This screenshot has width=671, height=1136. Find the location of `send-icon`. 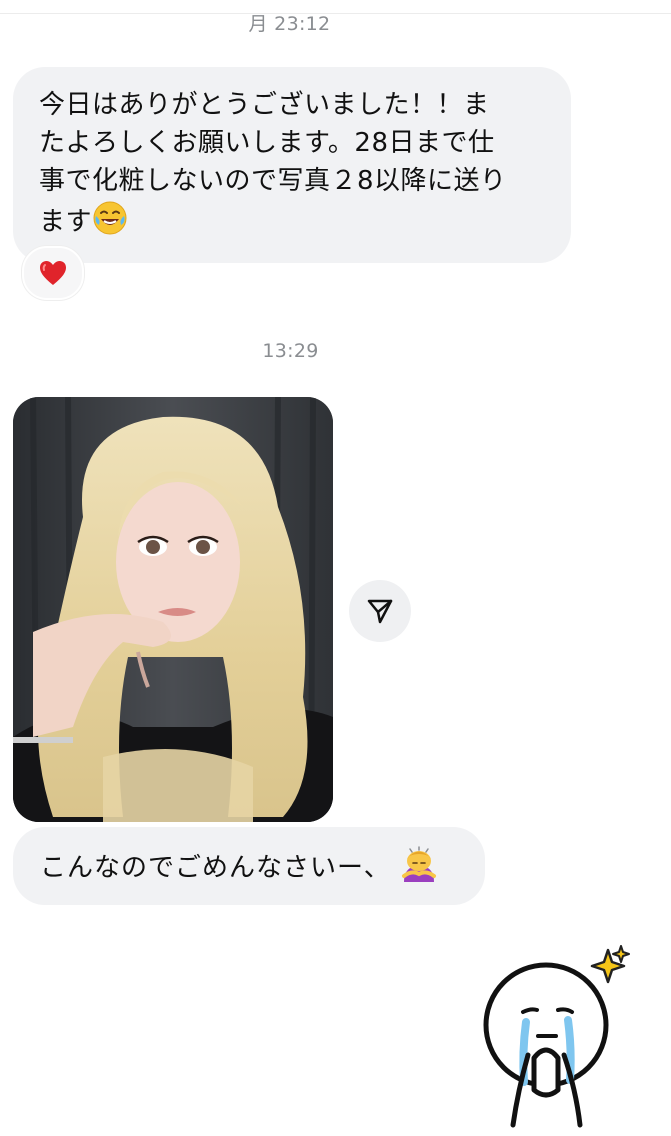

send-icon is located at coordinates (380, 611).